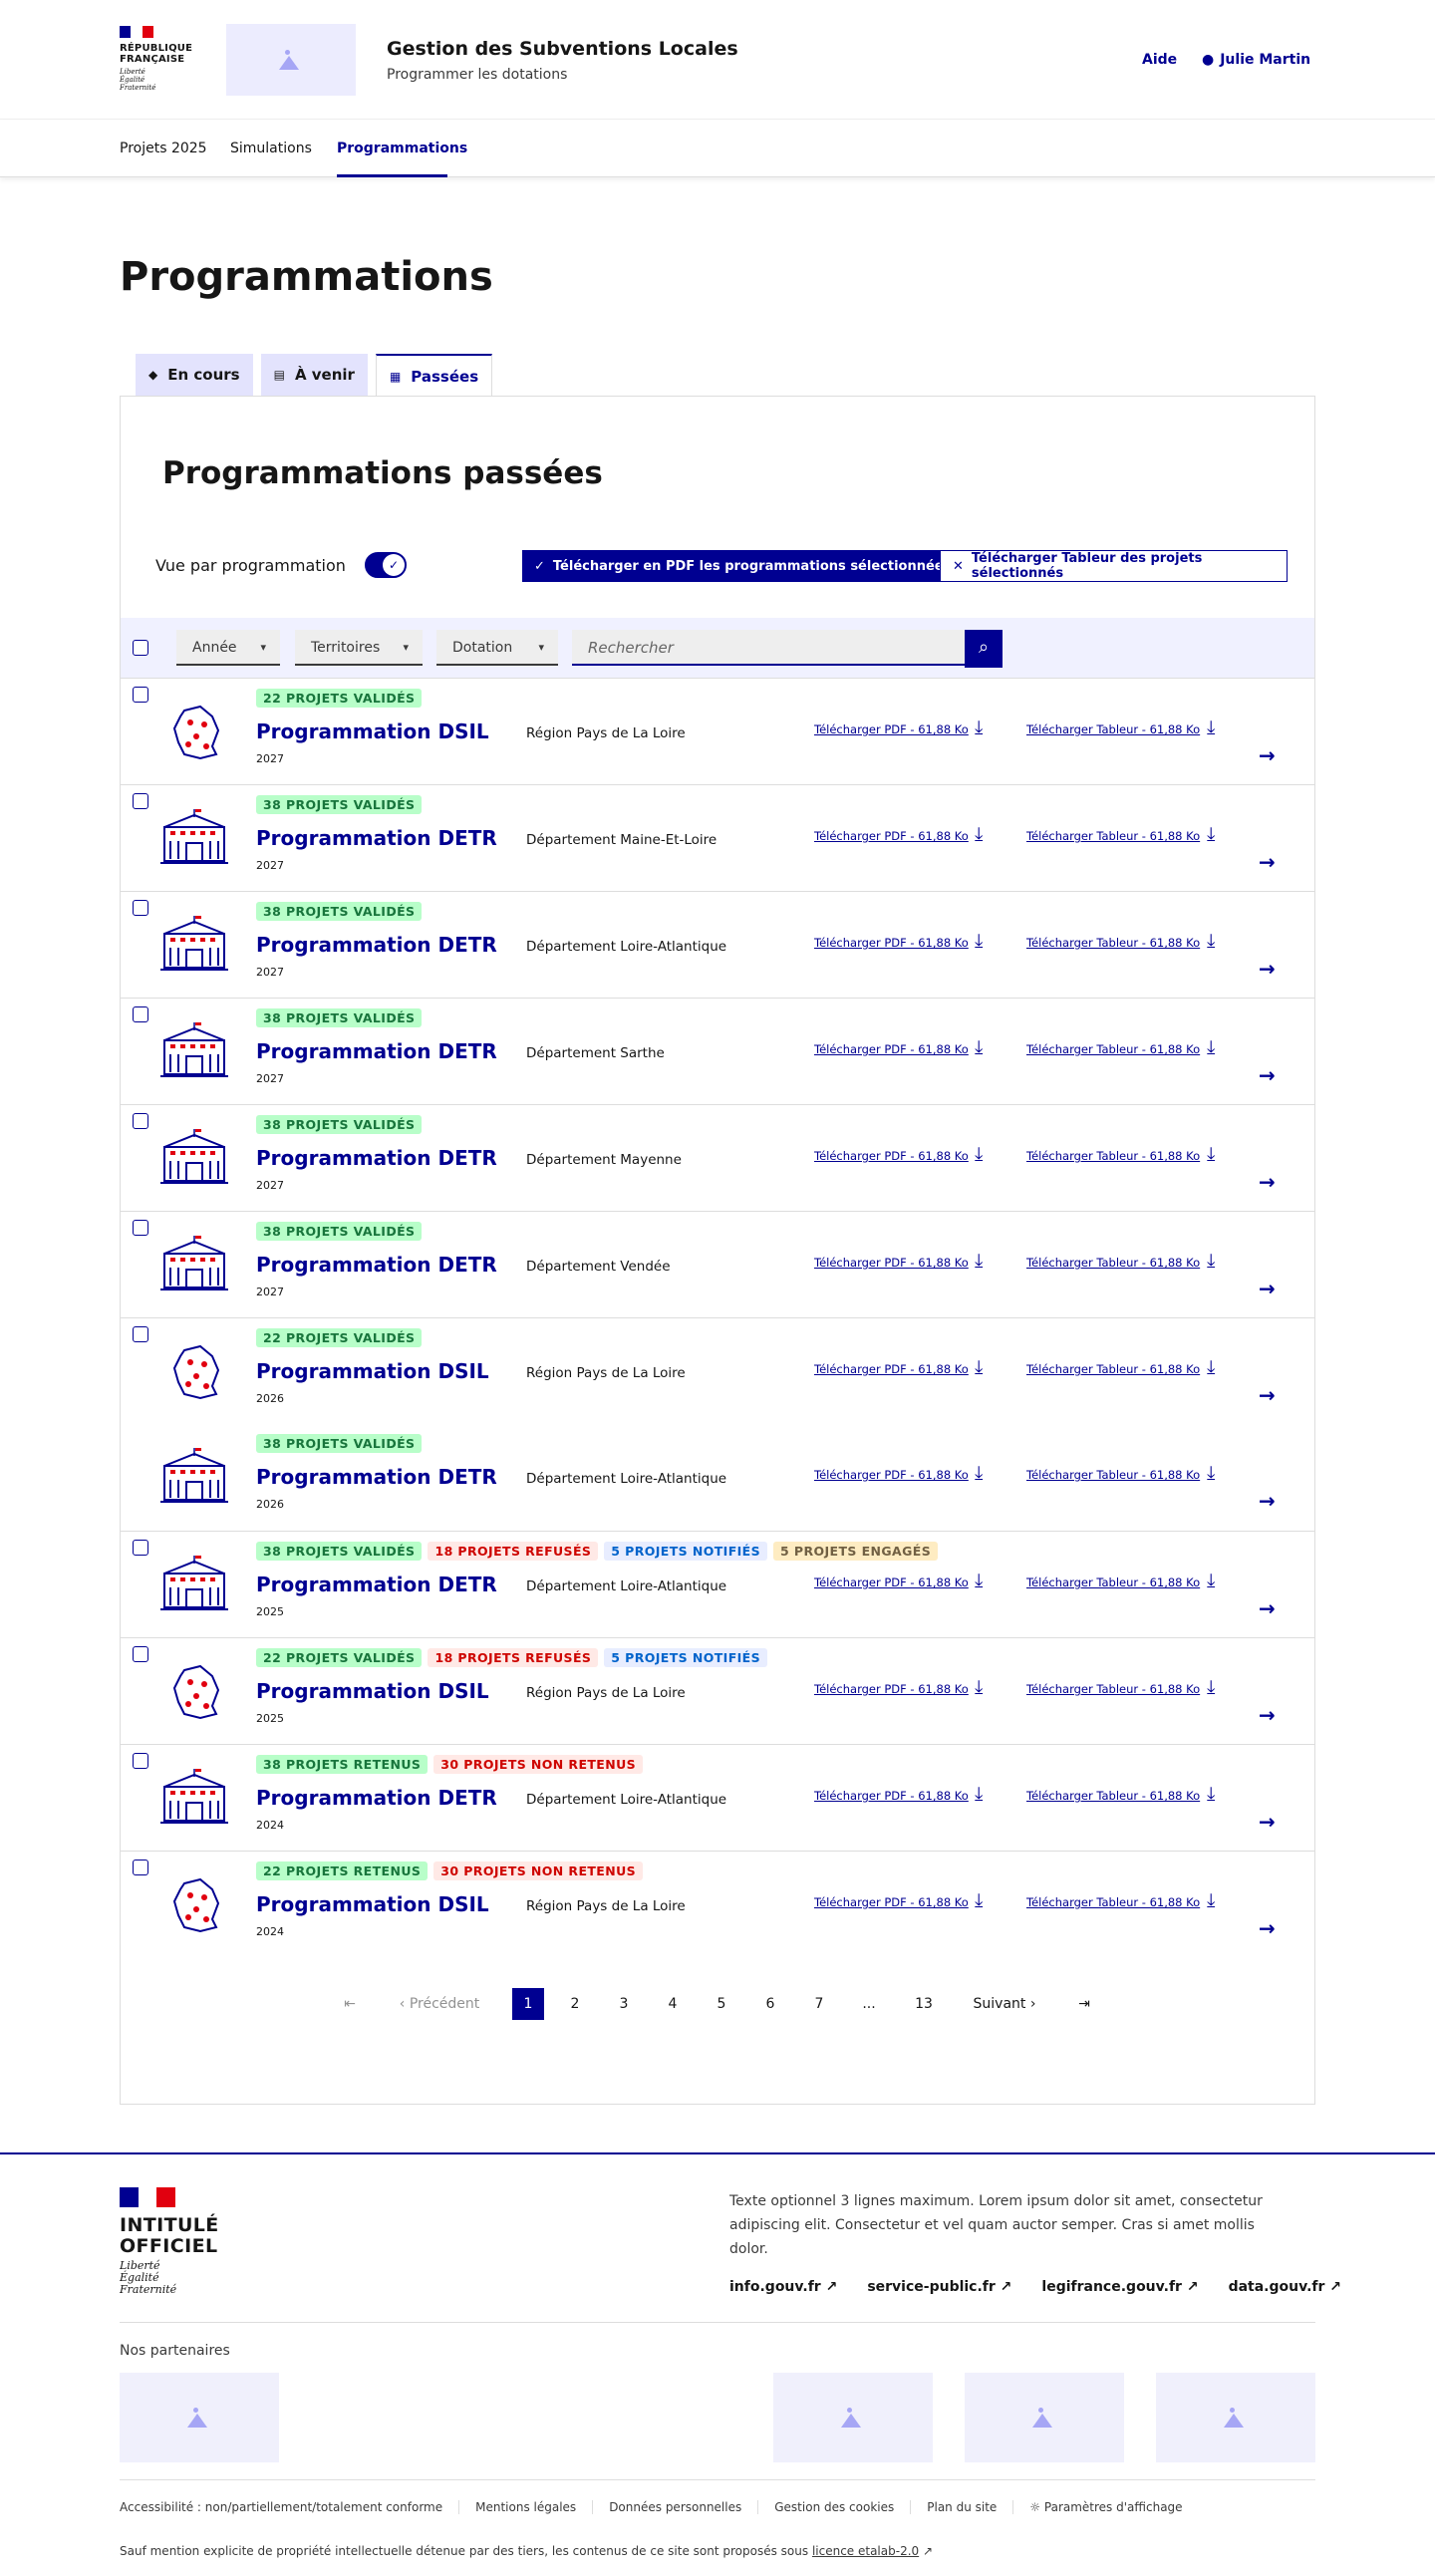 The width and height of the screenshot is (1435, 2576). Describe the element at coordinates (372, 731) in the screenshot. I see `programmation-title: Programmation DSIL` at that location.